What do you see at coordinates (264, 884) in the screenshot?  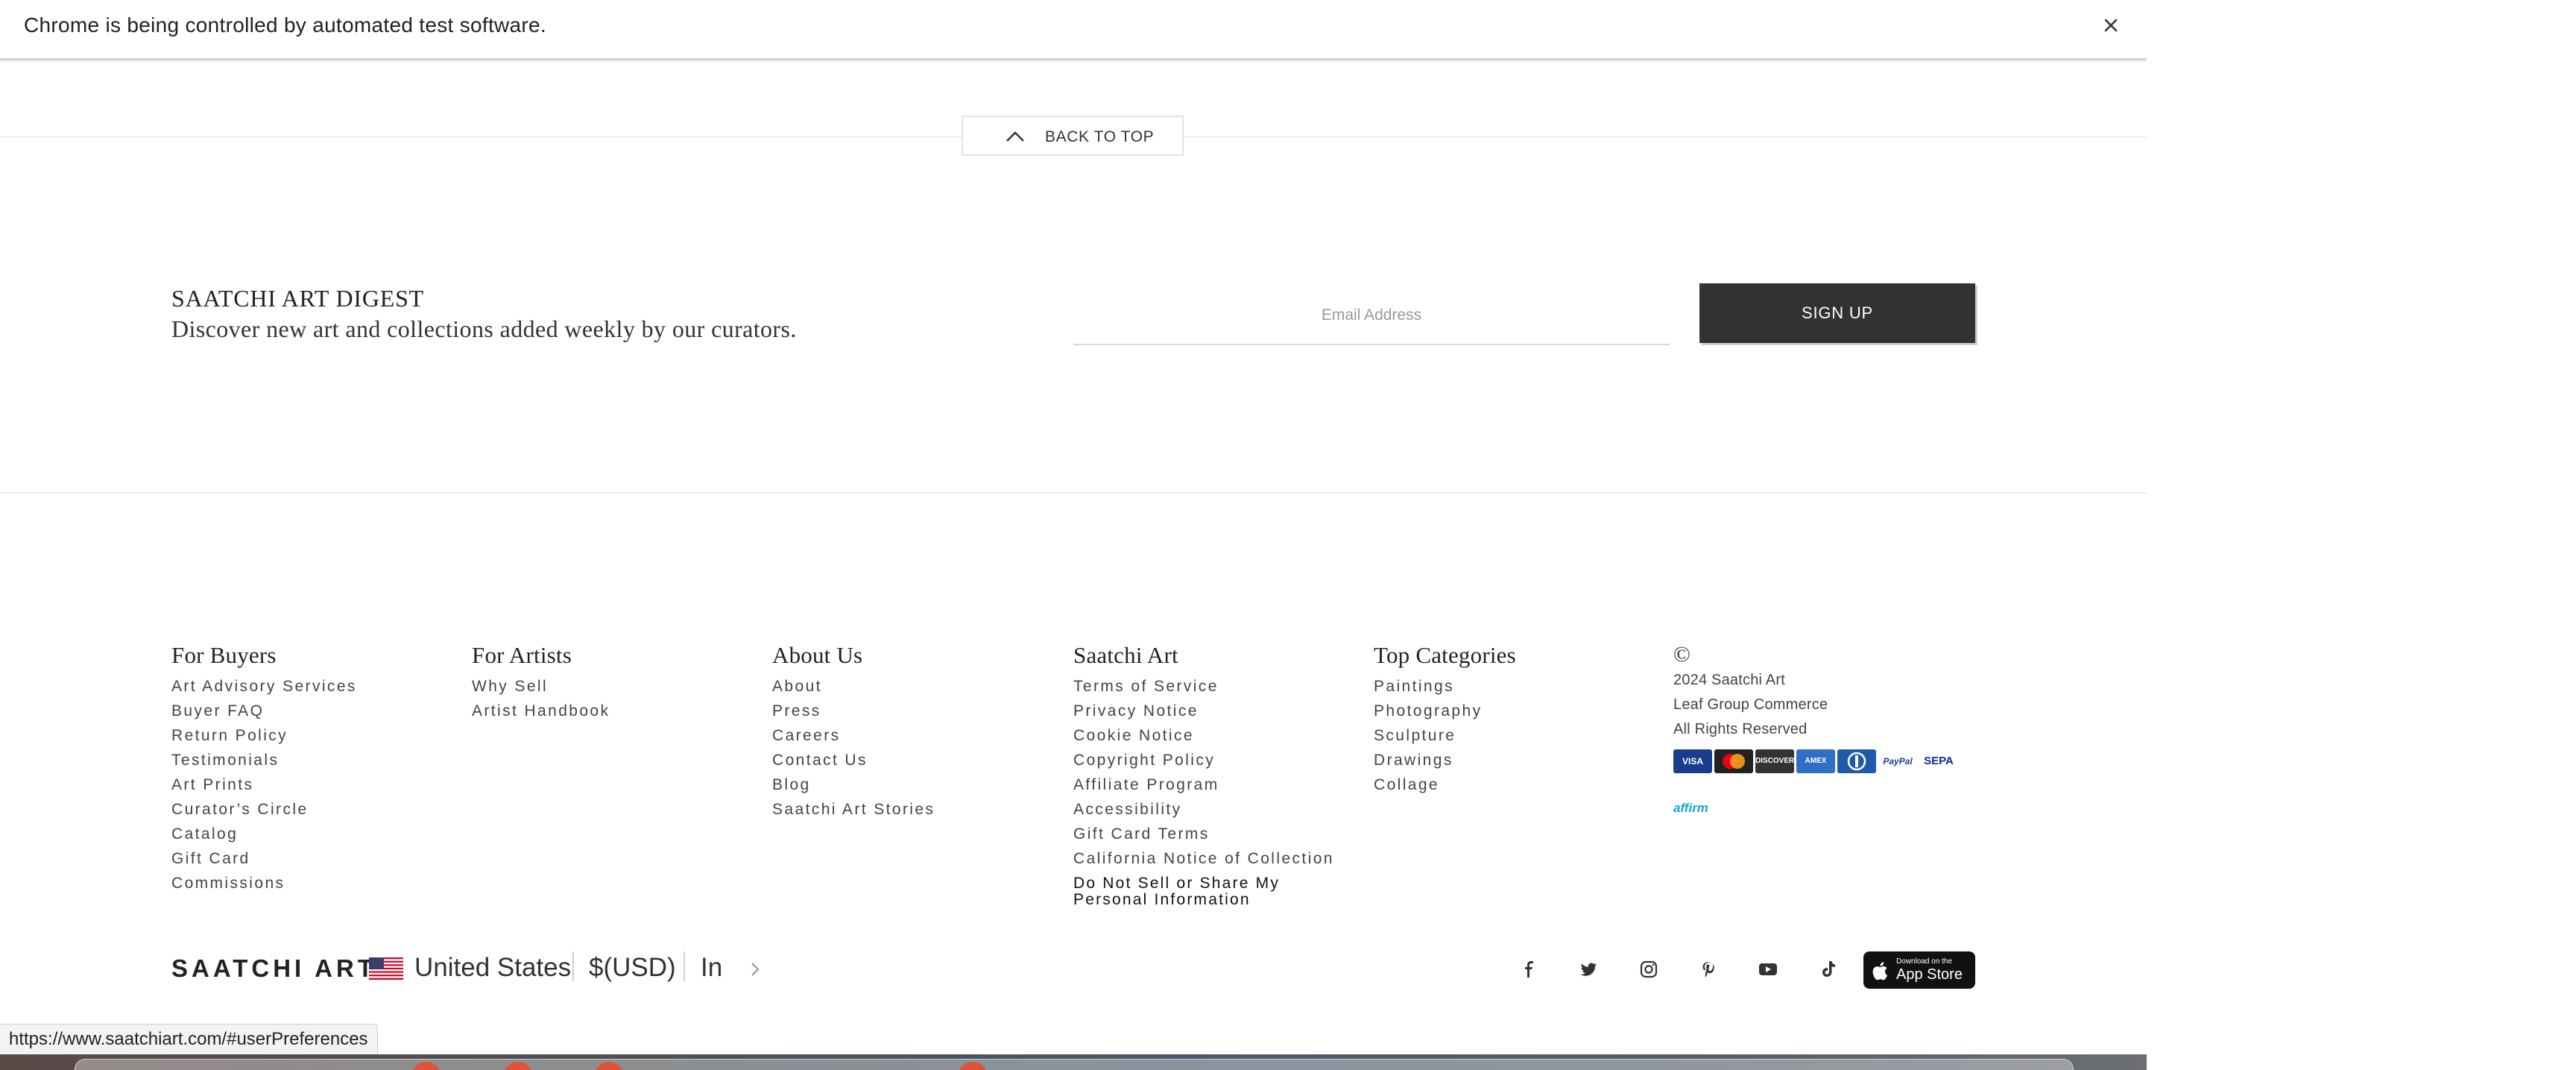 I see `footer-link: Commissions` at bounding box center [264, 884].